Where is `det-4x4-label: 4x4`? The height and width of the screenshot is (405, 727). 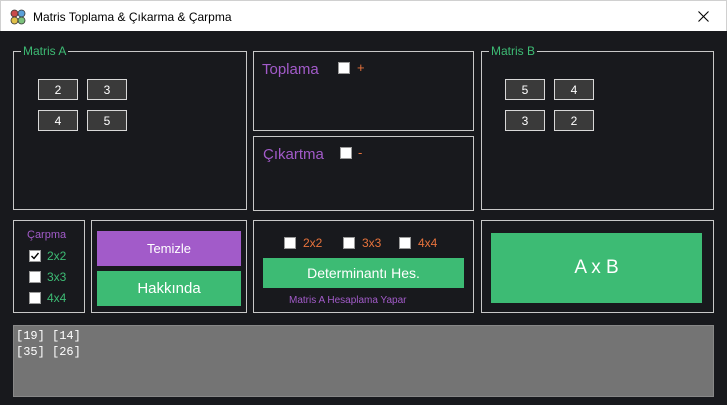 det-4x4-label: 4x4 is located at coordinates (428, 243).